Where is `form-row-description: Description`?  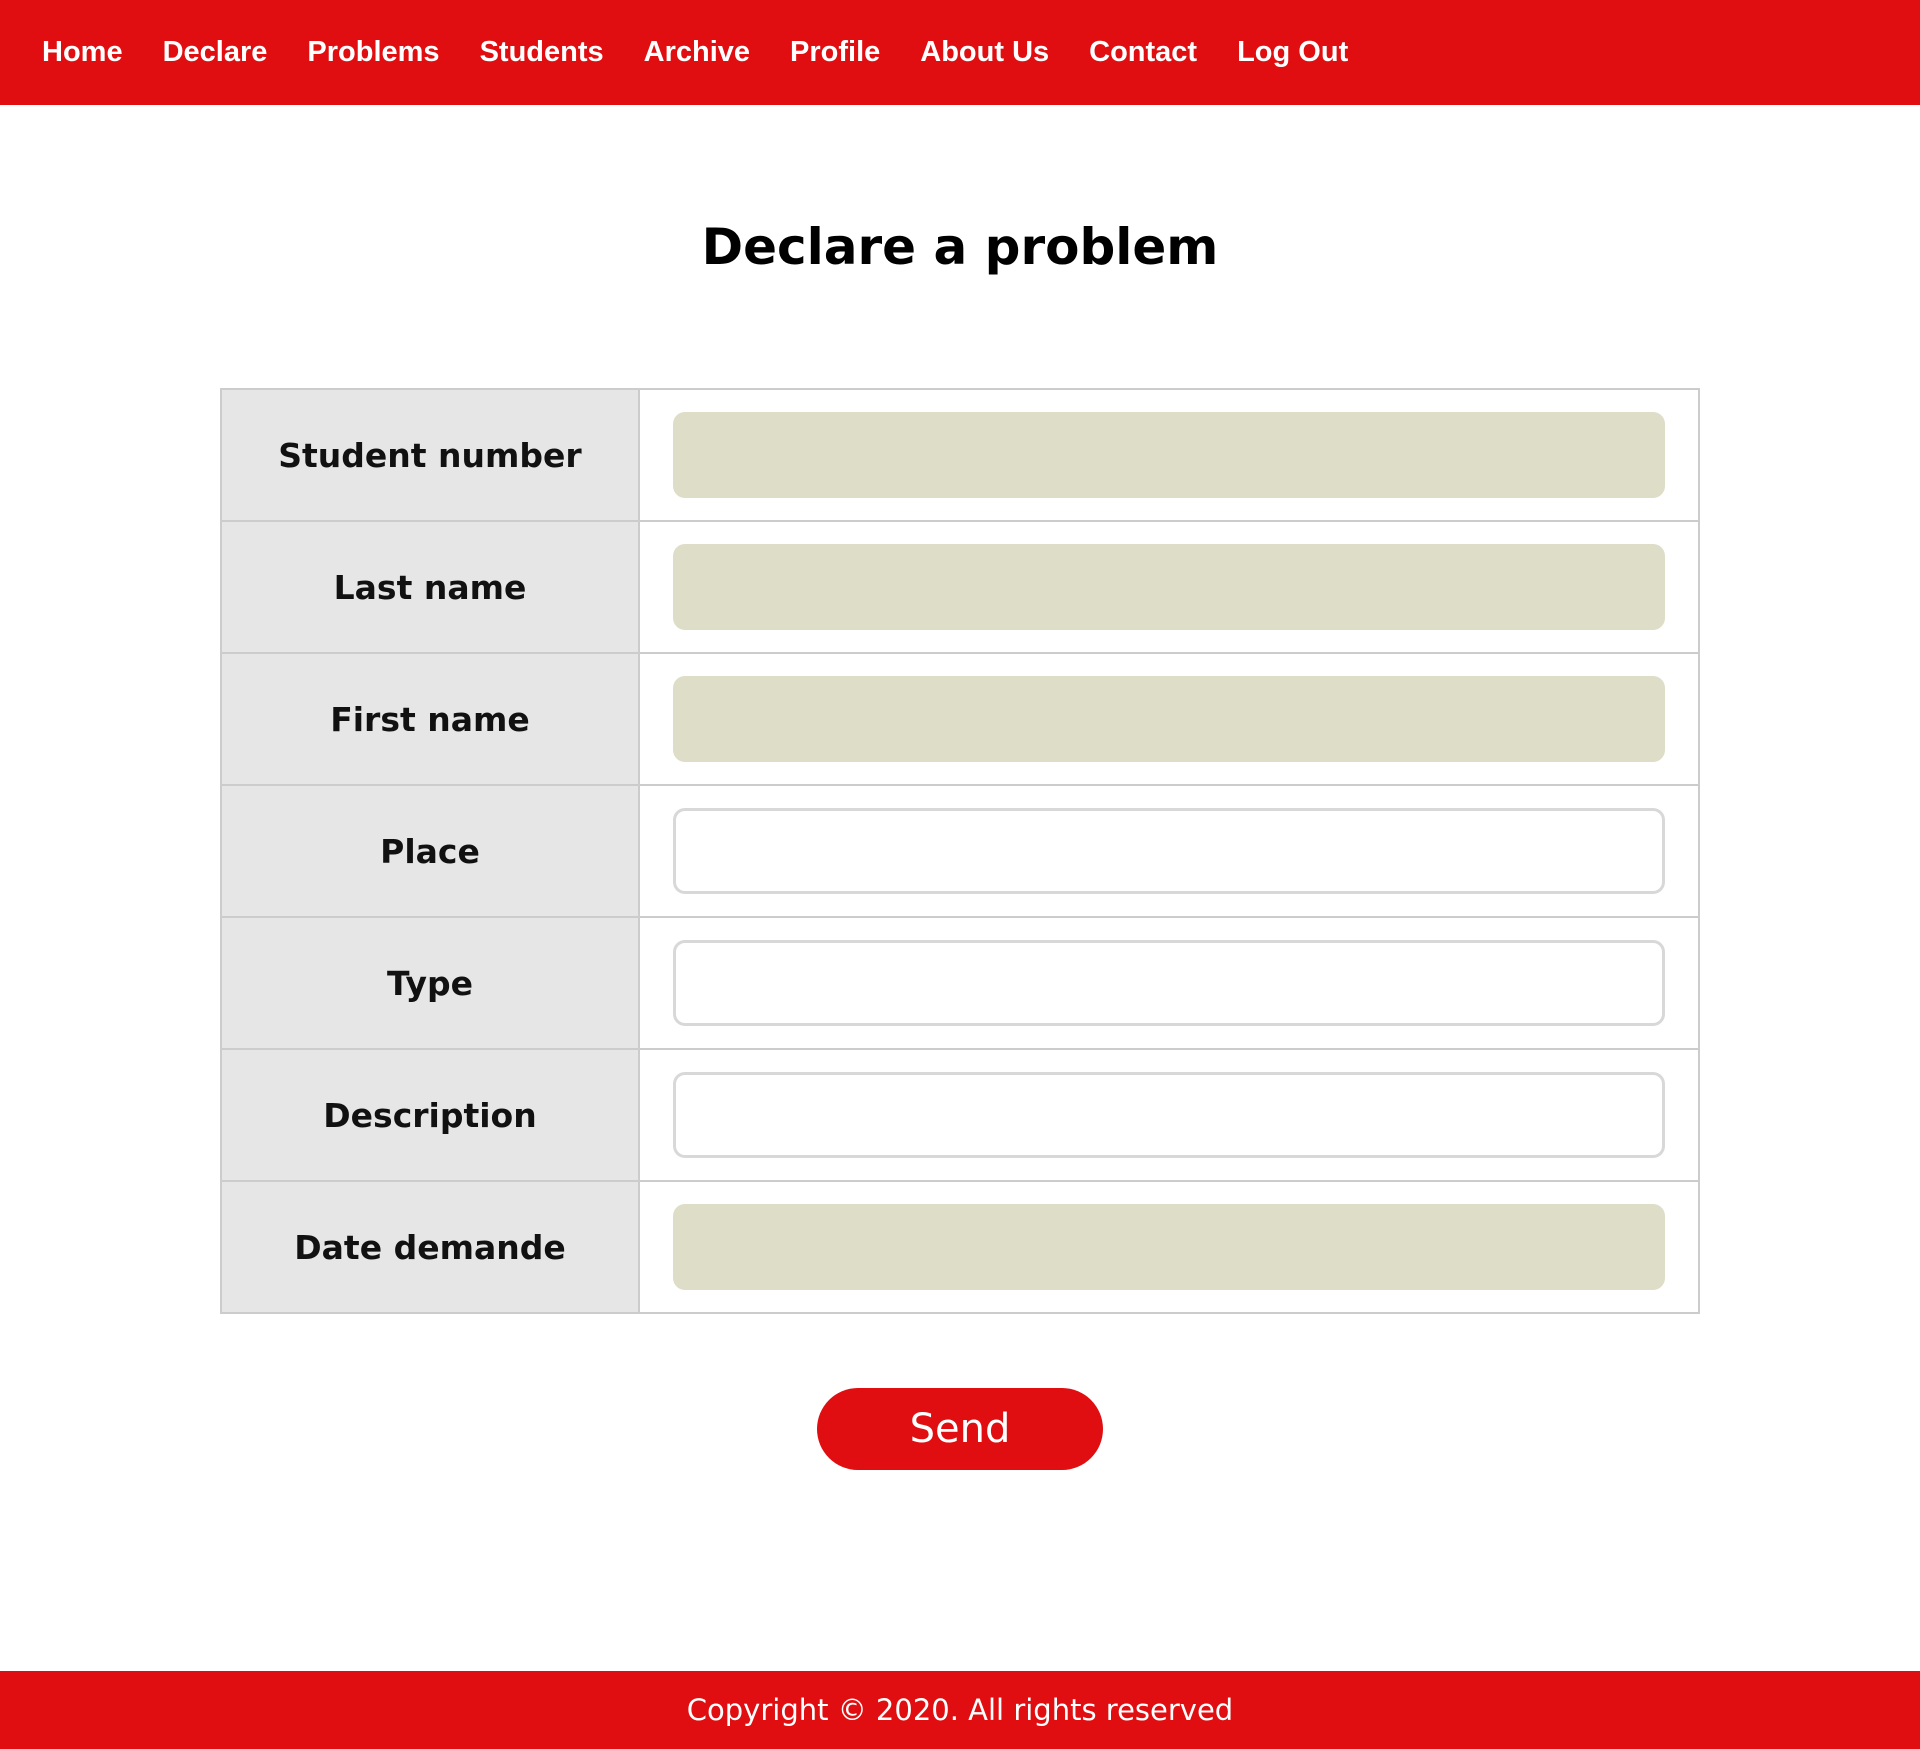 form-row-description: Description is located at coordinates (960, 1115).